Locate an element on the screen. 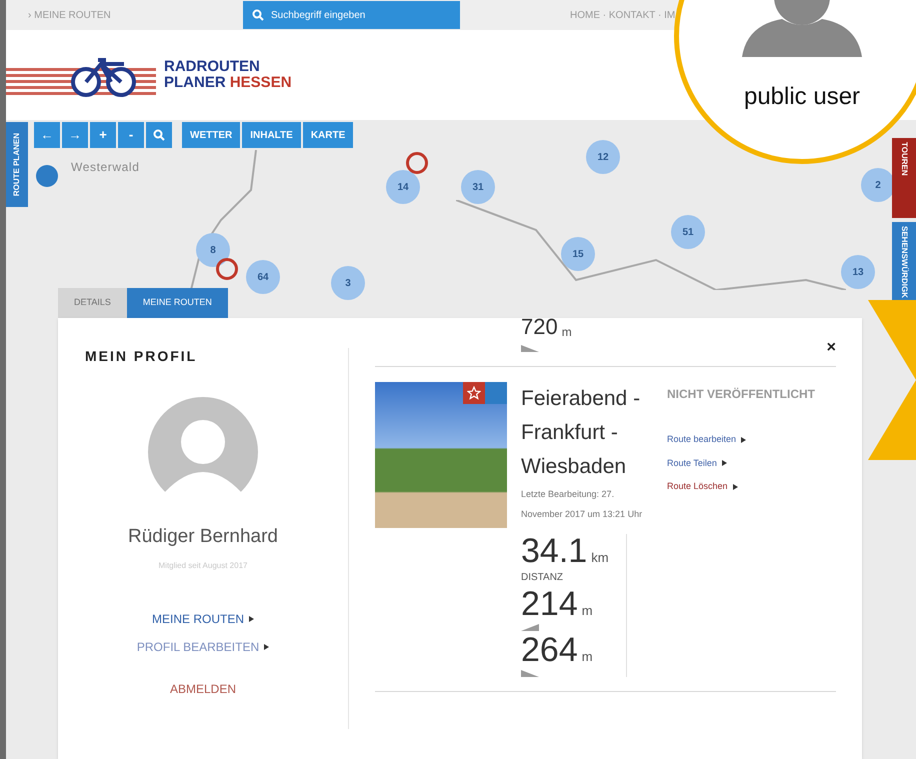  map-menu-button: WETTER is located at coordinates (211, 135).